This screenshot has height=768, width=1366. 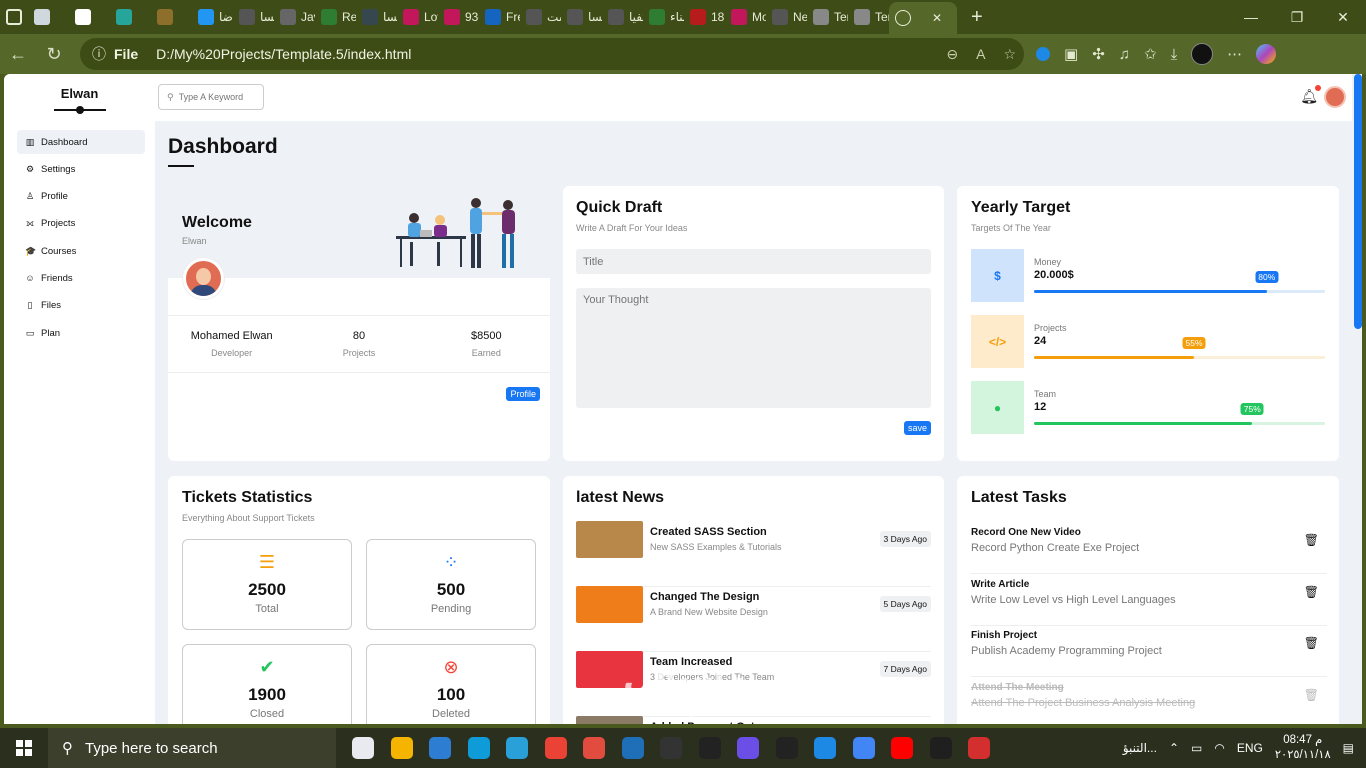 What do you see at coordinates (1202, 54) in the screenshot?
I see `profile-avatar` at bounding box center [1202, 54].